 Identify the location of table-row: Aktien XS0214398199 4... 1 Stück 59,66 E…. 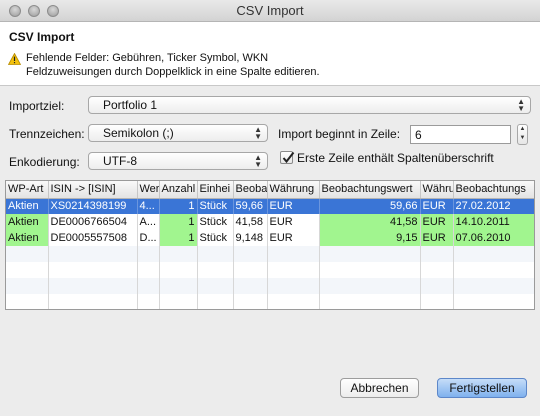
(270, 206).